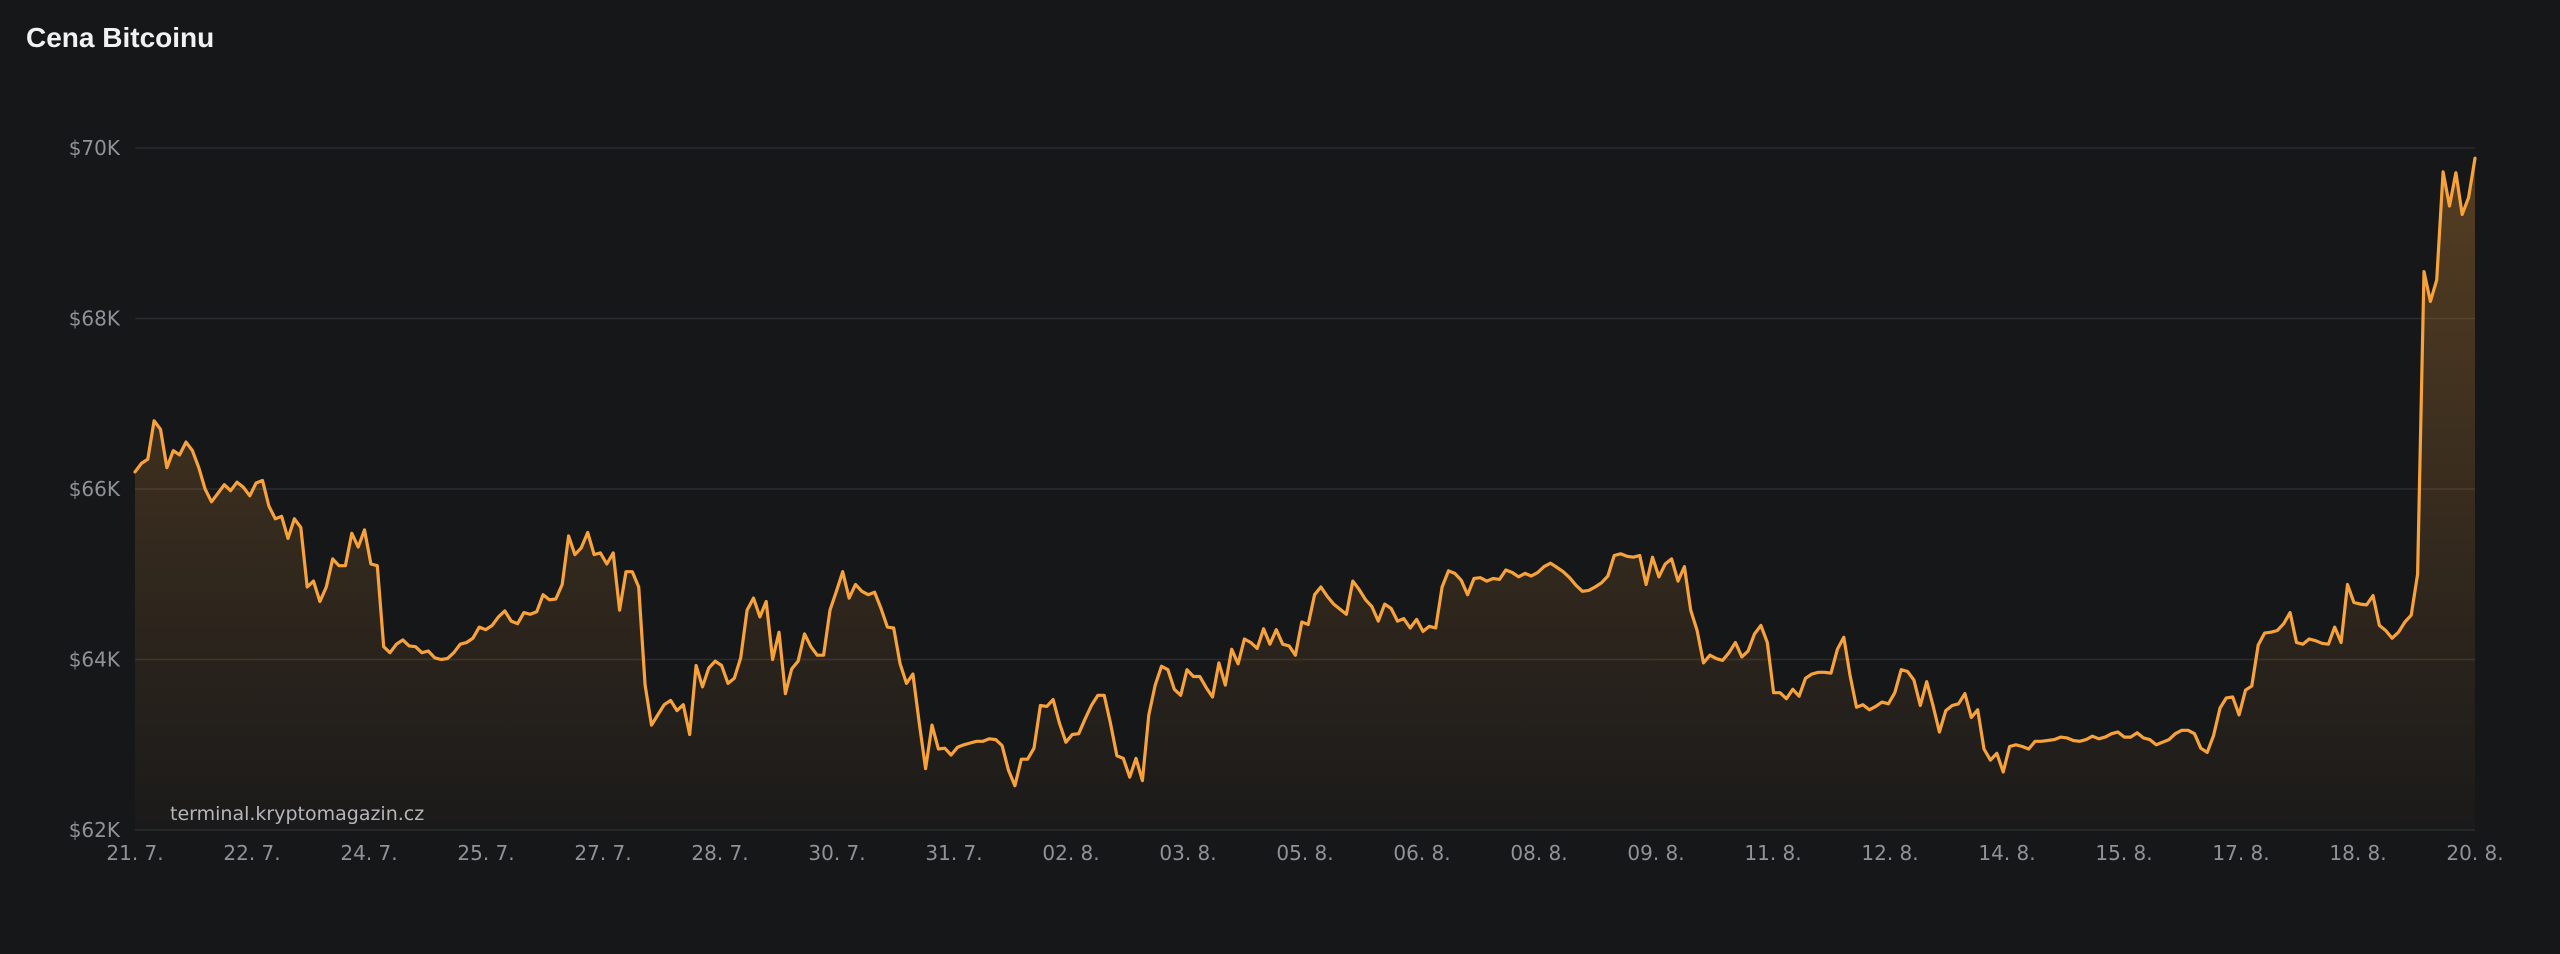 Image resolution: width=2560 pixels, height=954 pixels. Describe the element at coordinates (2006, 853) in the screenshot. I see `x-tick-label: 14. 8.` at that location.